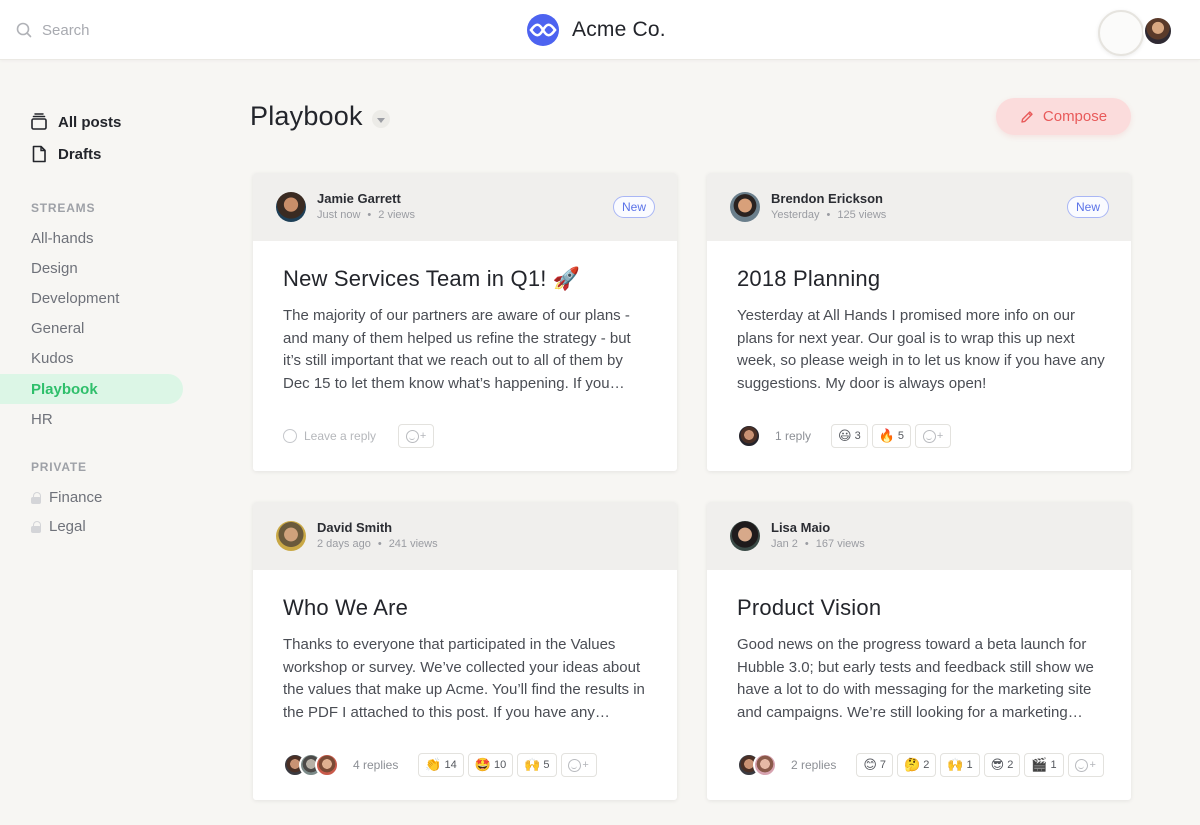 The image size is (1200, 825). I want to click on post-views: 125 views, so click(862, 215).